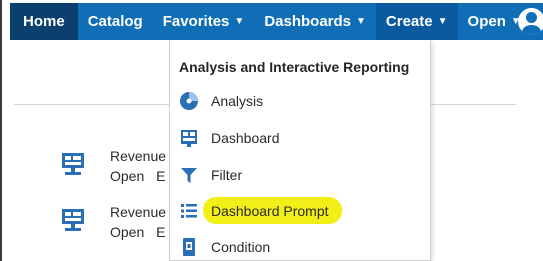 The width and height of the screenshot is (543, 261). What do you see at coordinates (189, 101) in the screenshot?
I see `analysis-icon` at bounding box center [189, 101].